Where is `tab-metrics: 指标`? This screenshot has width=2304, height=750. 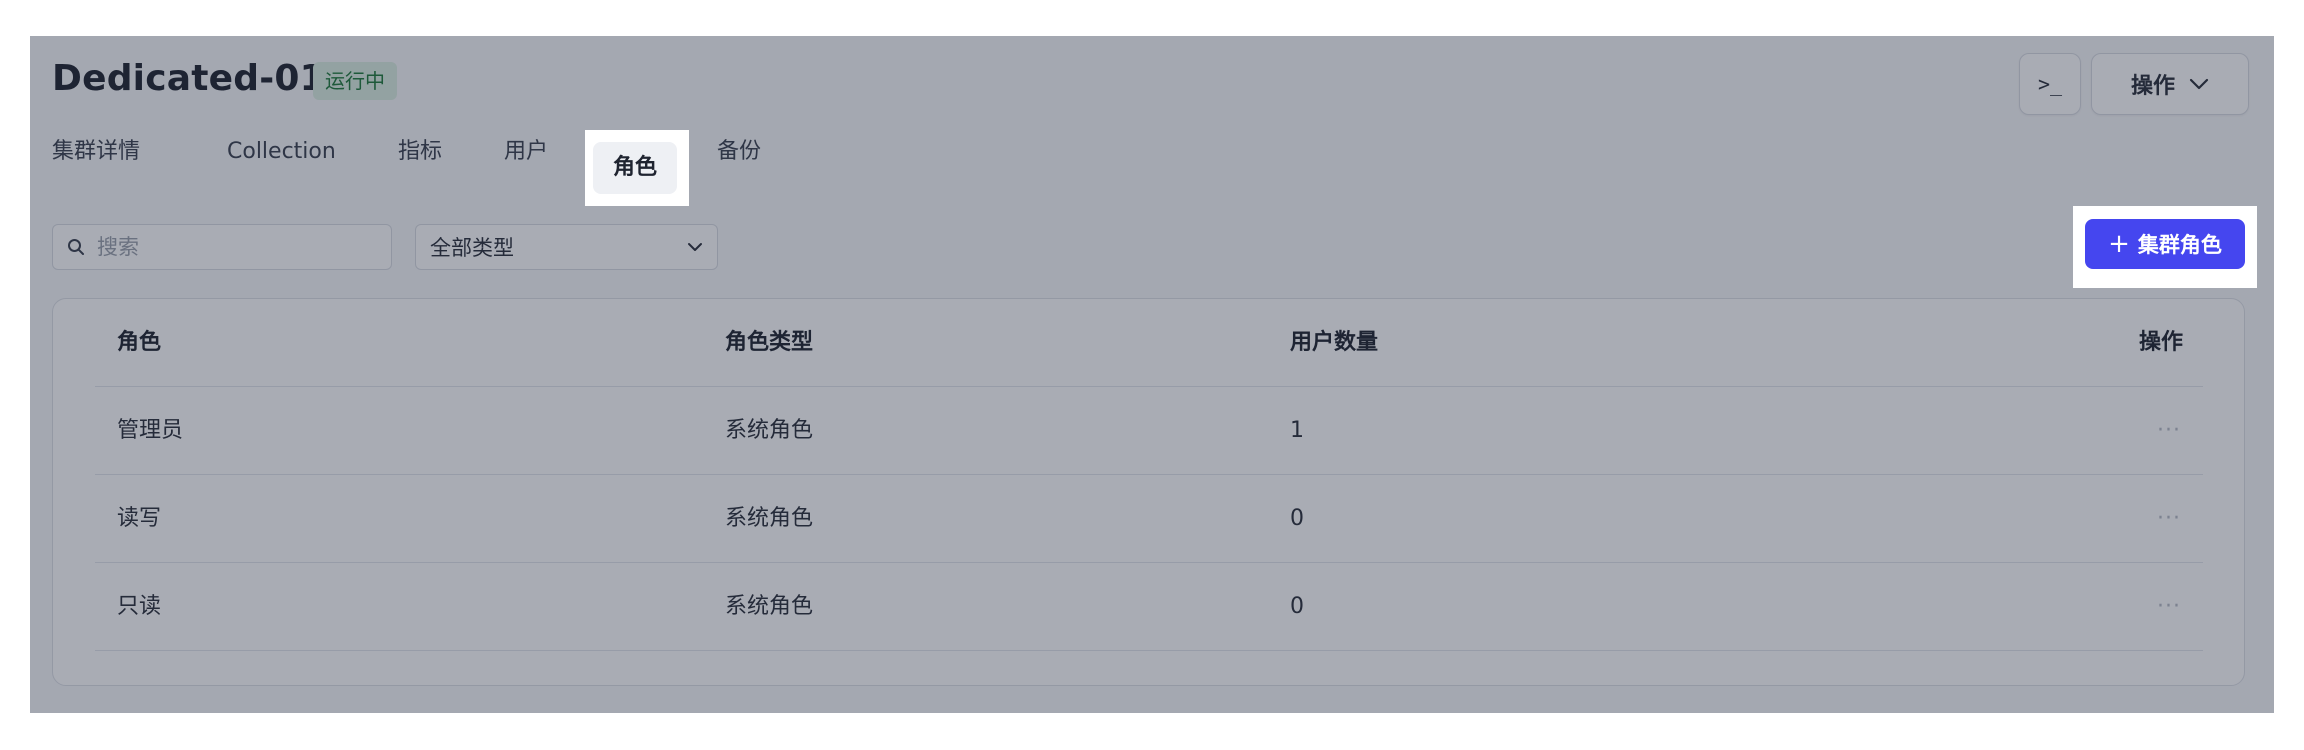 tab-metrics: 指标 is located at coordinates (420, 152).